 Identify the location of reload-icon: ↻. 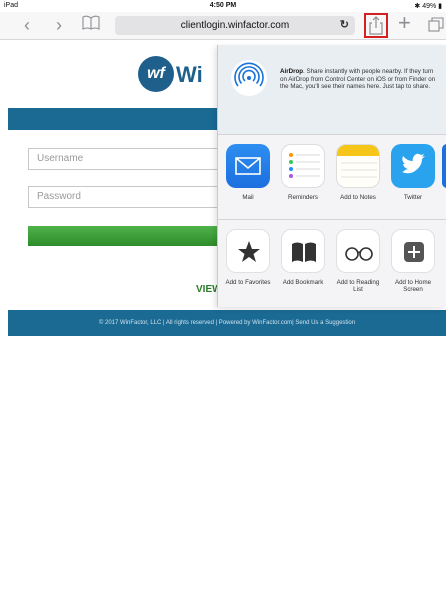
(344, 25).